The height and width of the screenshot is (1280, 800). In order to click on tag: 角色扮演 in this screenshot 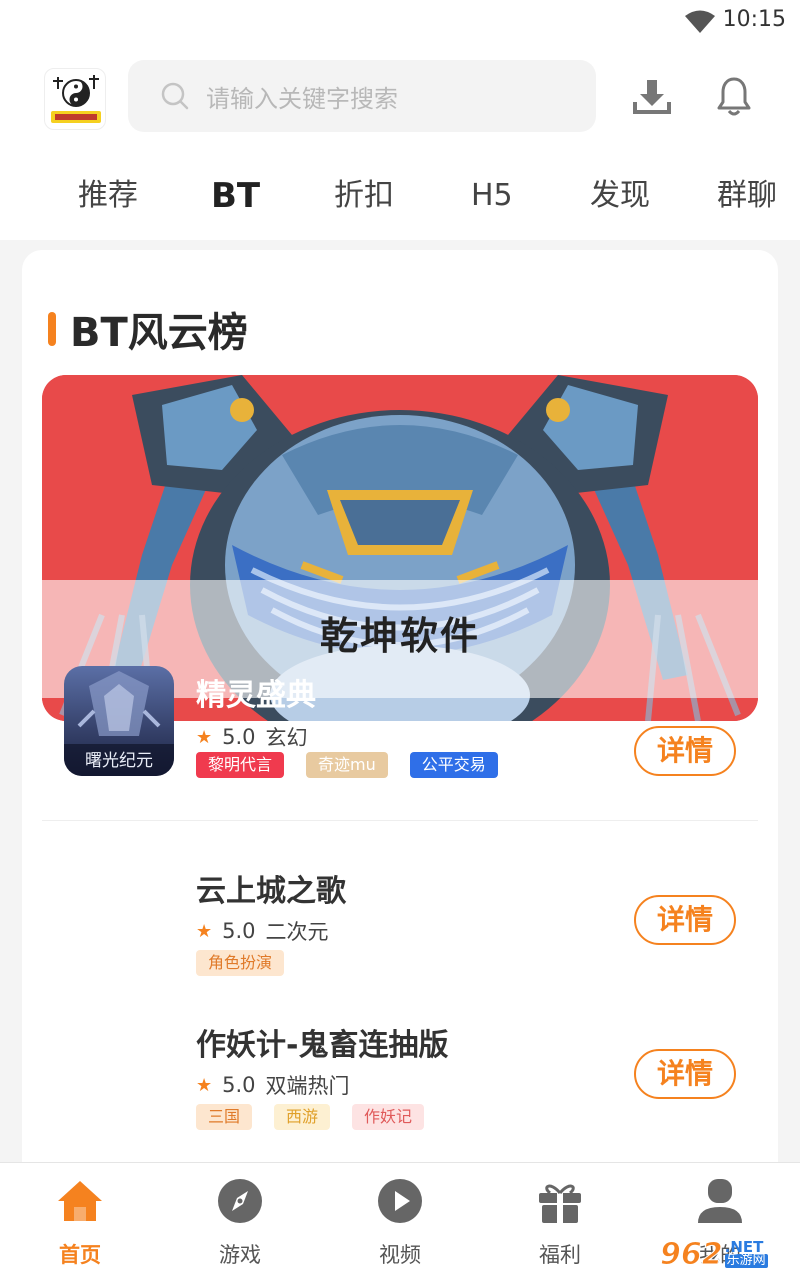, I will do `click(240, 963)`.